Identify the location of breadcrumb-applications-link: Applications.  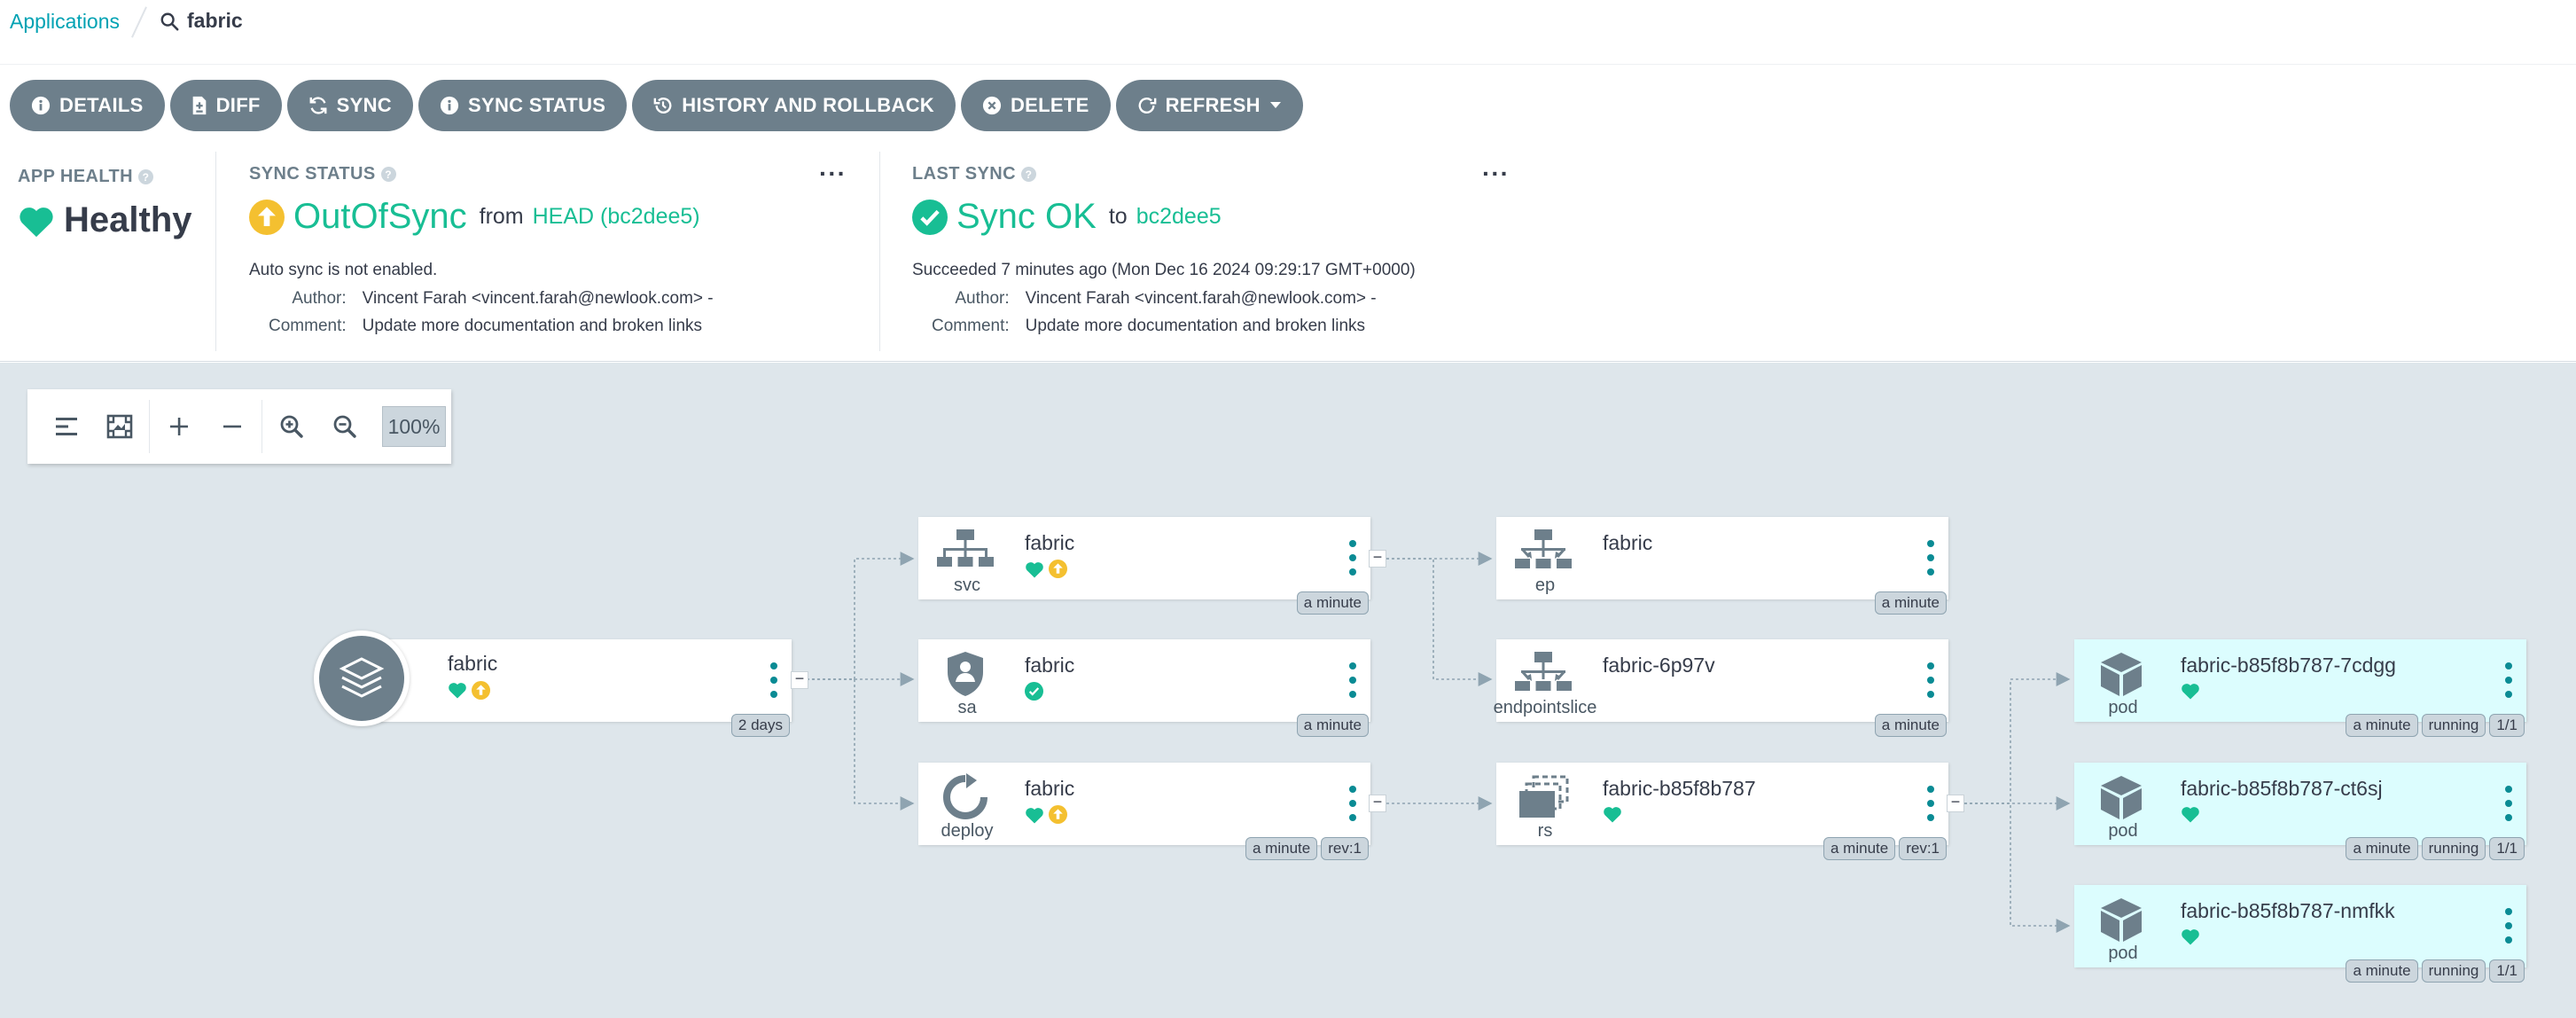
(65, 22).